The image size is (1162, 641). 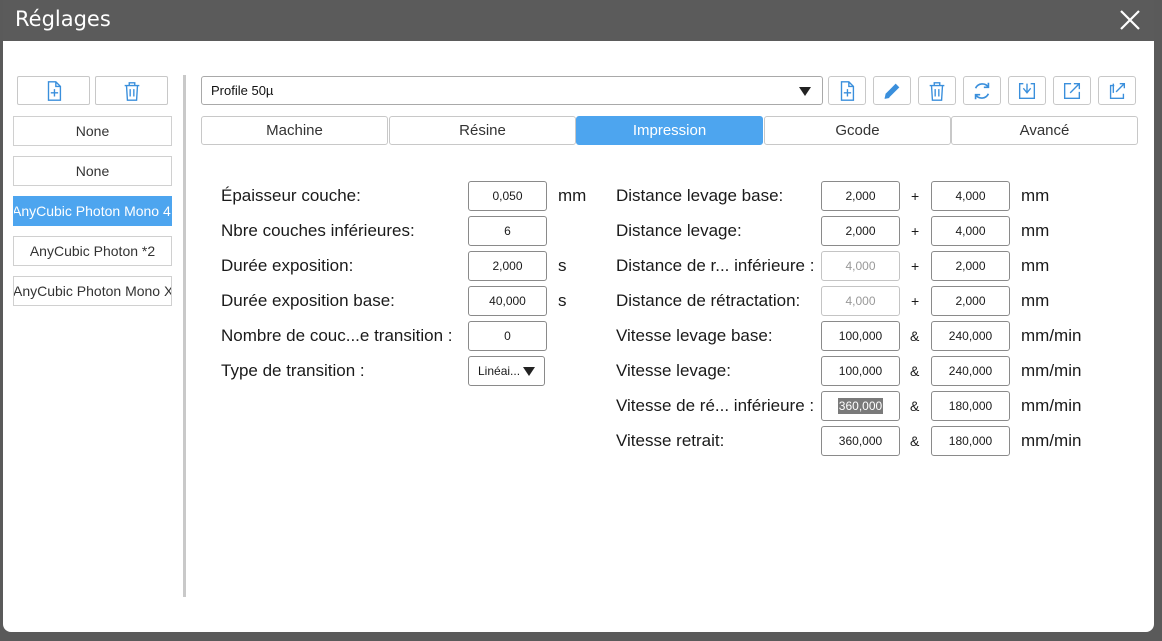 What do you see at coordinates (700, 195) in the screenshot?
I see `bottom-lift-distance-label: Distance levage base:` at bounding box center [700, 195].